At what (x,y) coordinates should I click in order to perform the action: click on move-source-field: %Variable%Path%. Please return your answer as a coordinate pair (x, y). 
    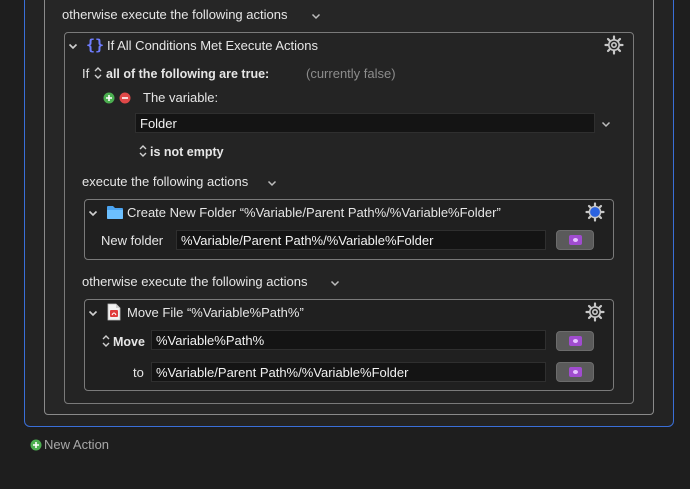
    Looking at the image, I should click on (348, 340).